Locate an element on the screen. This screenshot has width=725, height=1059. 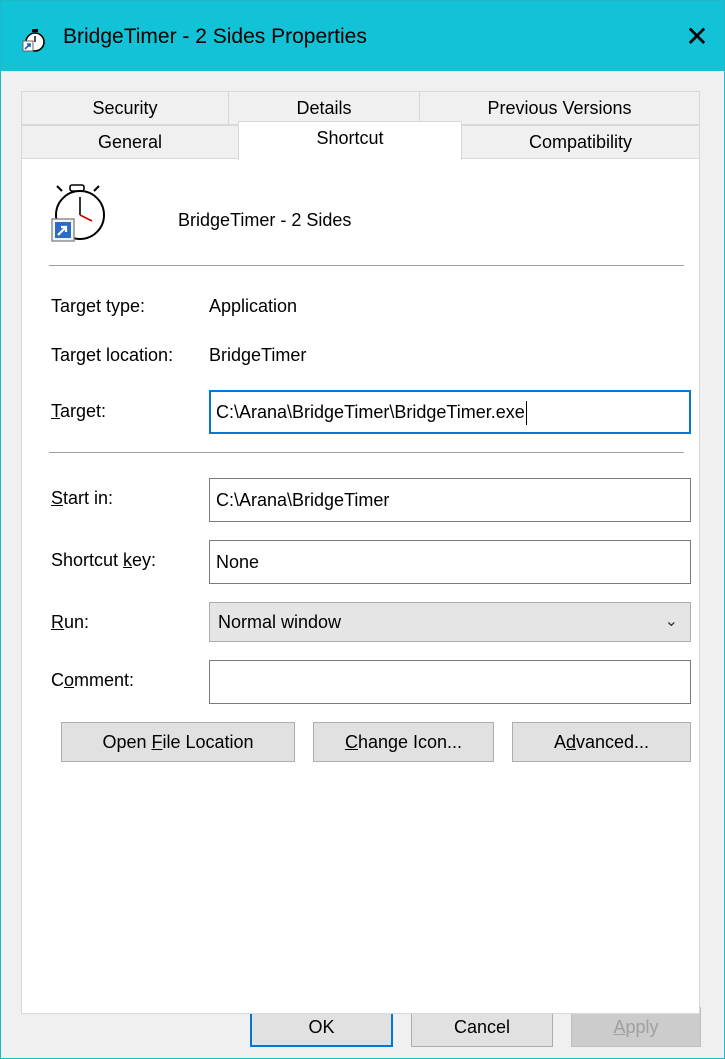
open-file-location-button: Open File Location is located at coordinates (178, 742).